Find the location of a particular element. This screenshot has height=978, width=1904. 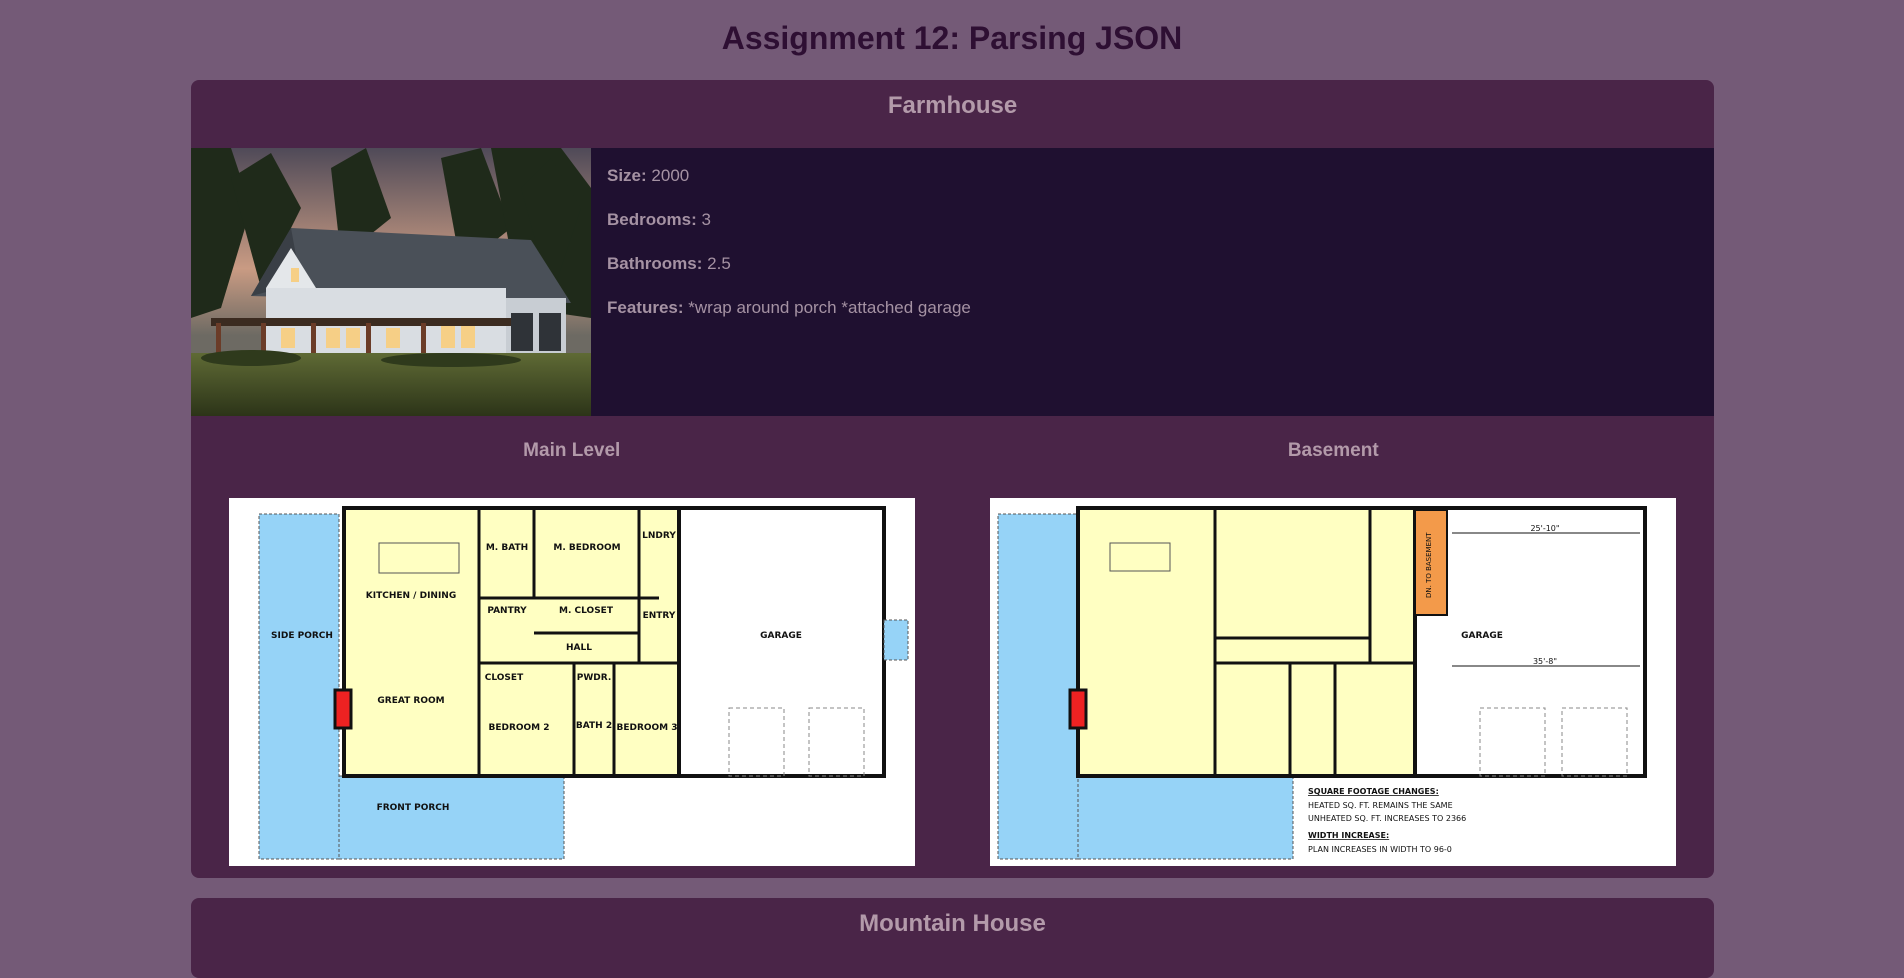

room-hall: HALL is located at coordinates (579, 648).